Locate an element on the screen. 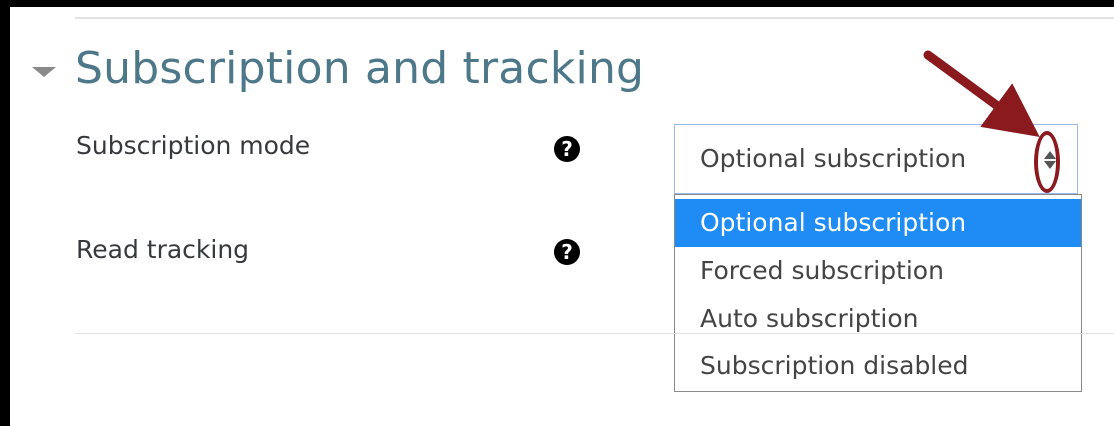  top-divider is located at coordinates (594, 18).